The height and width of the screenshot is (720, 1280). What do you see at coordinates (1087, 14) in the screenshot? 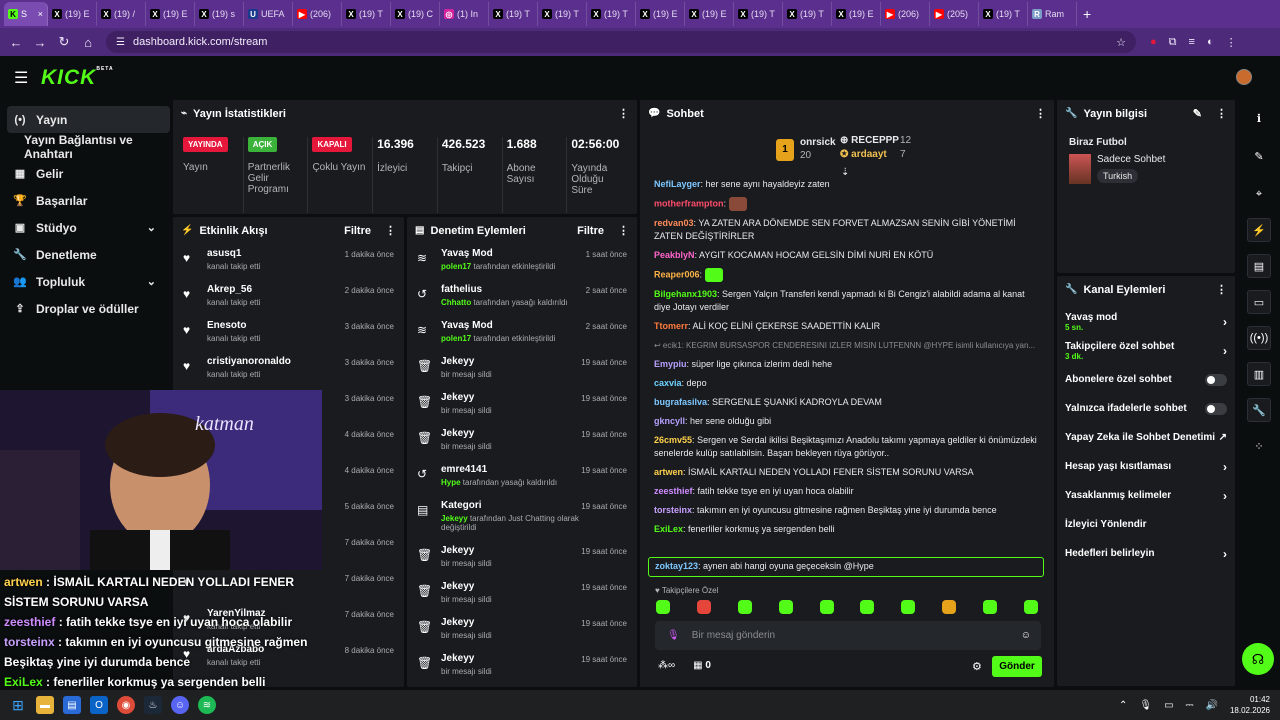
I see `new-tab-icon: +` at bounding box center [1087, 14].